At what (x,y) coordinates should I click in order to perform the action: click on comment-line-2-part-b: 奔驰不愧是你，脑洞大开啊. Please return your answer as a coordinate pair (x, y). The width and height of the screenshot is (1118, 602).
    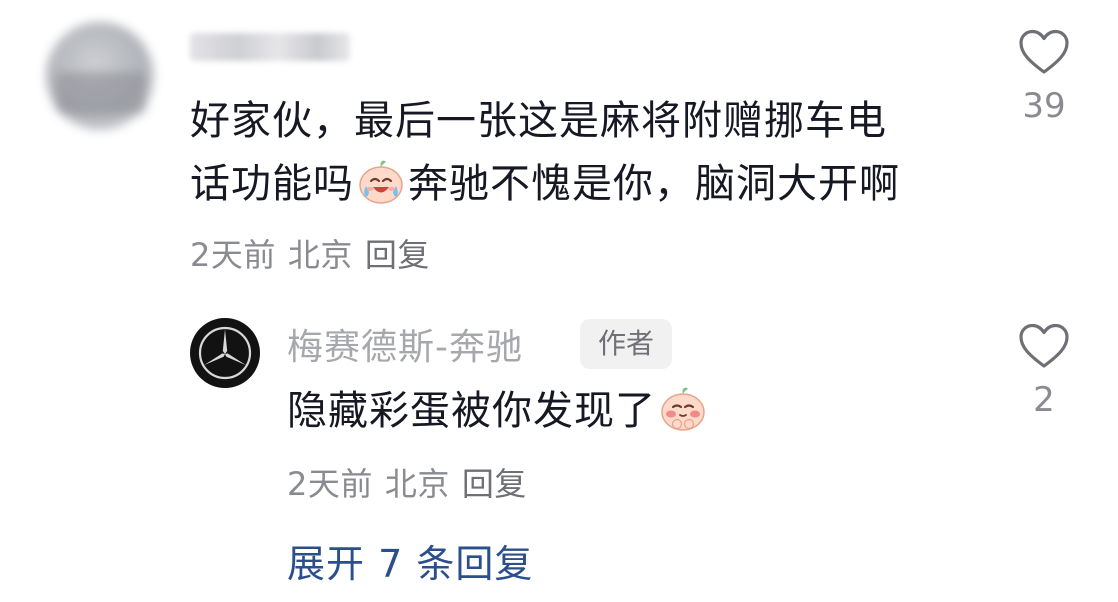
    Looking at the image, I should click on (654, 184).